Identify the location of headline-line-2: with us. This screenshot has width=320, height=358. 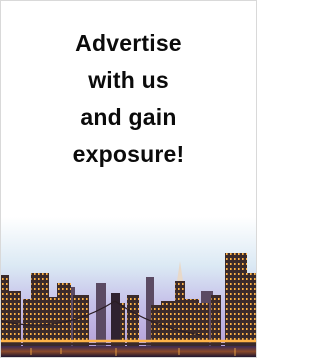
(128, 80).